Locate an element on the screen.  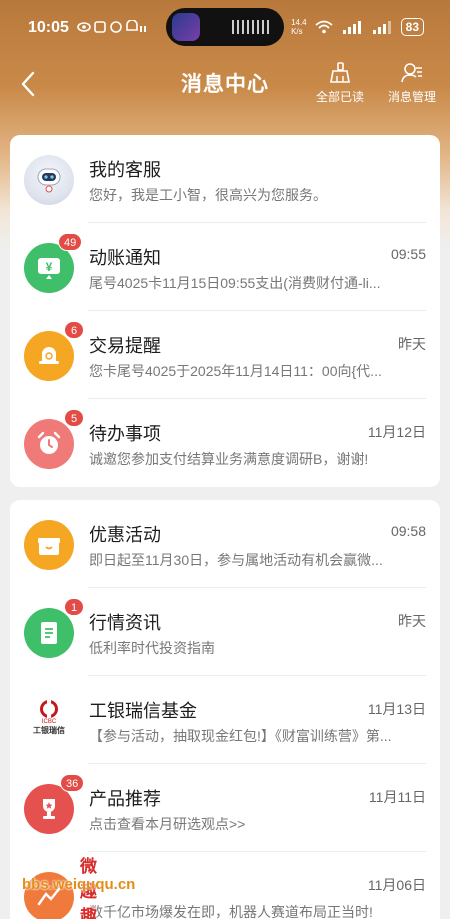
row-desc: 低利率时代投资指南 is located at coordinates (152, 648).